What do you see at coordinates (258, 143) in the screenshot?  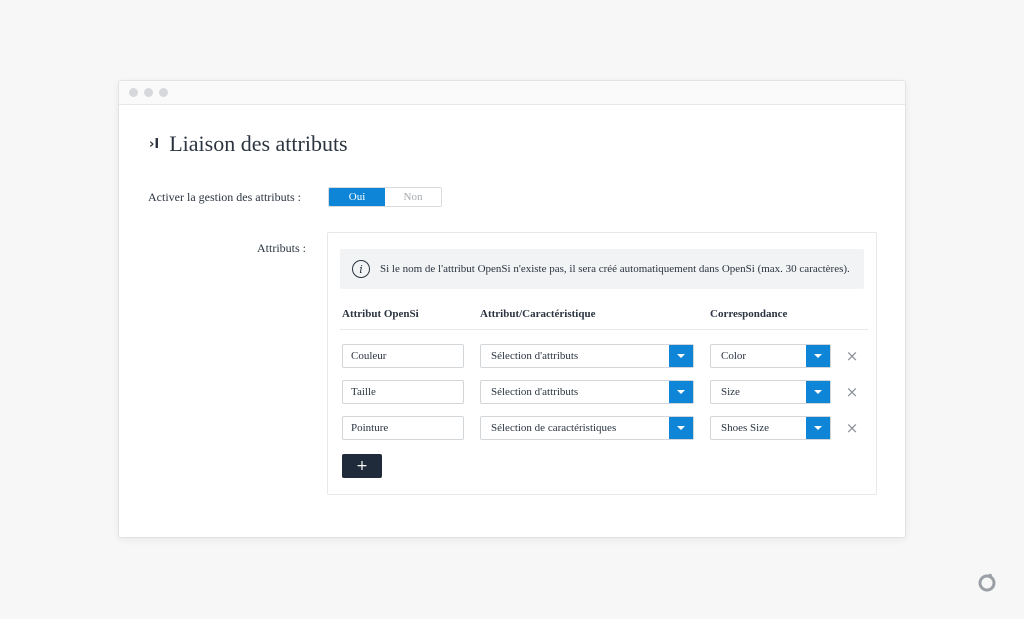 I see `page-title-text: Liaison des attributs` at bounding box center [258, 143].